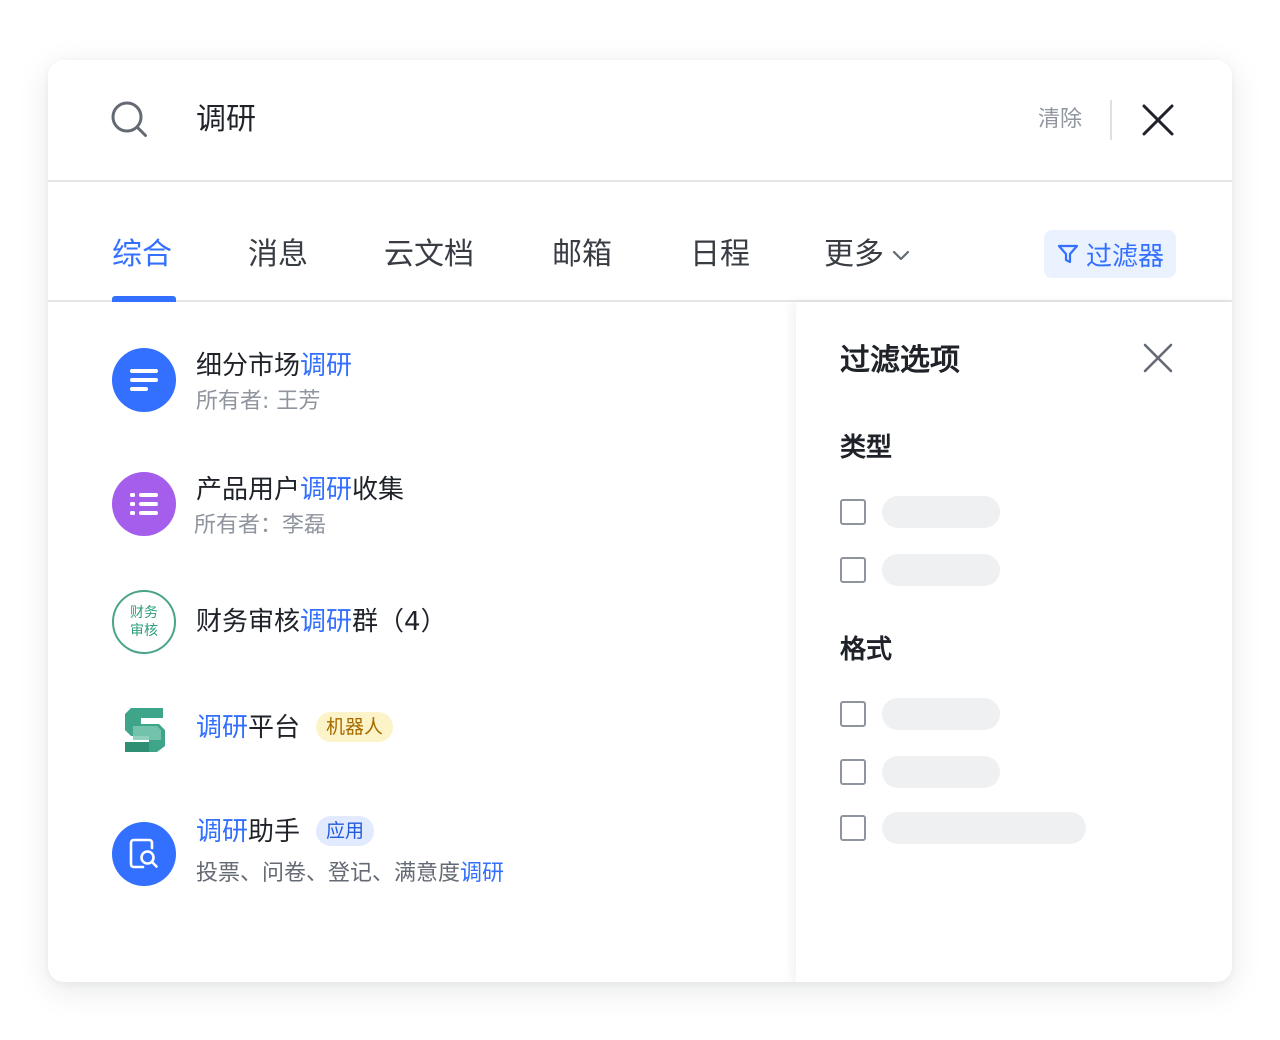 The height and width of the screenshot is (1040, 1280). What do you see at coordinates (1124, 256) in the screenshot?
I see `filter-button-label: 过滤器` at bounding box center [1124, 256].